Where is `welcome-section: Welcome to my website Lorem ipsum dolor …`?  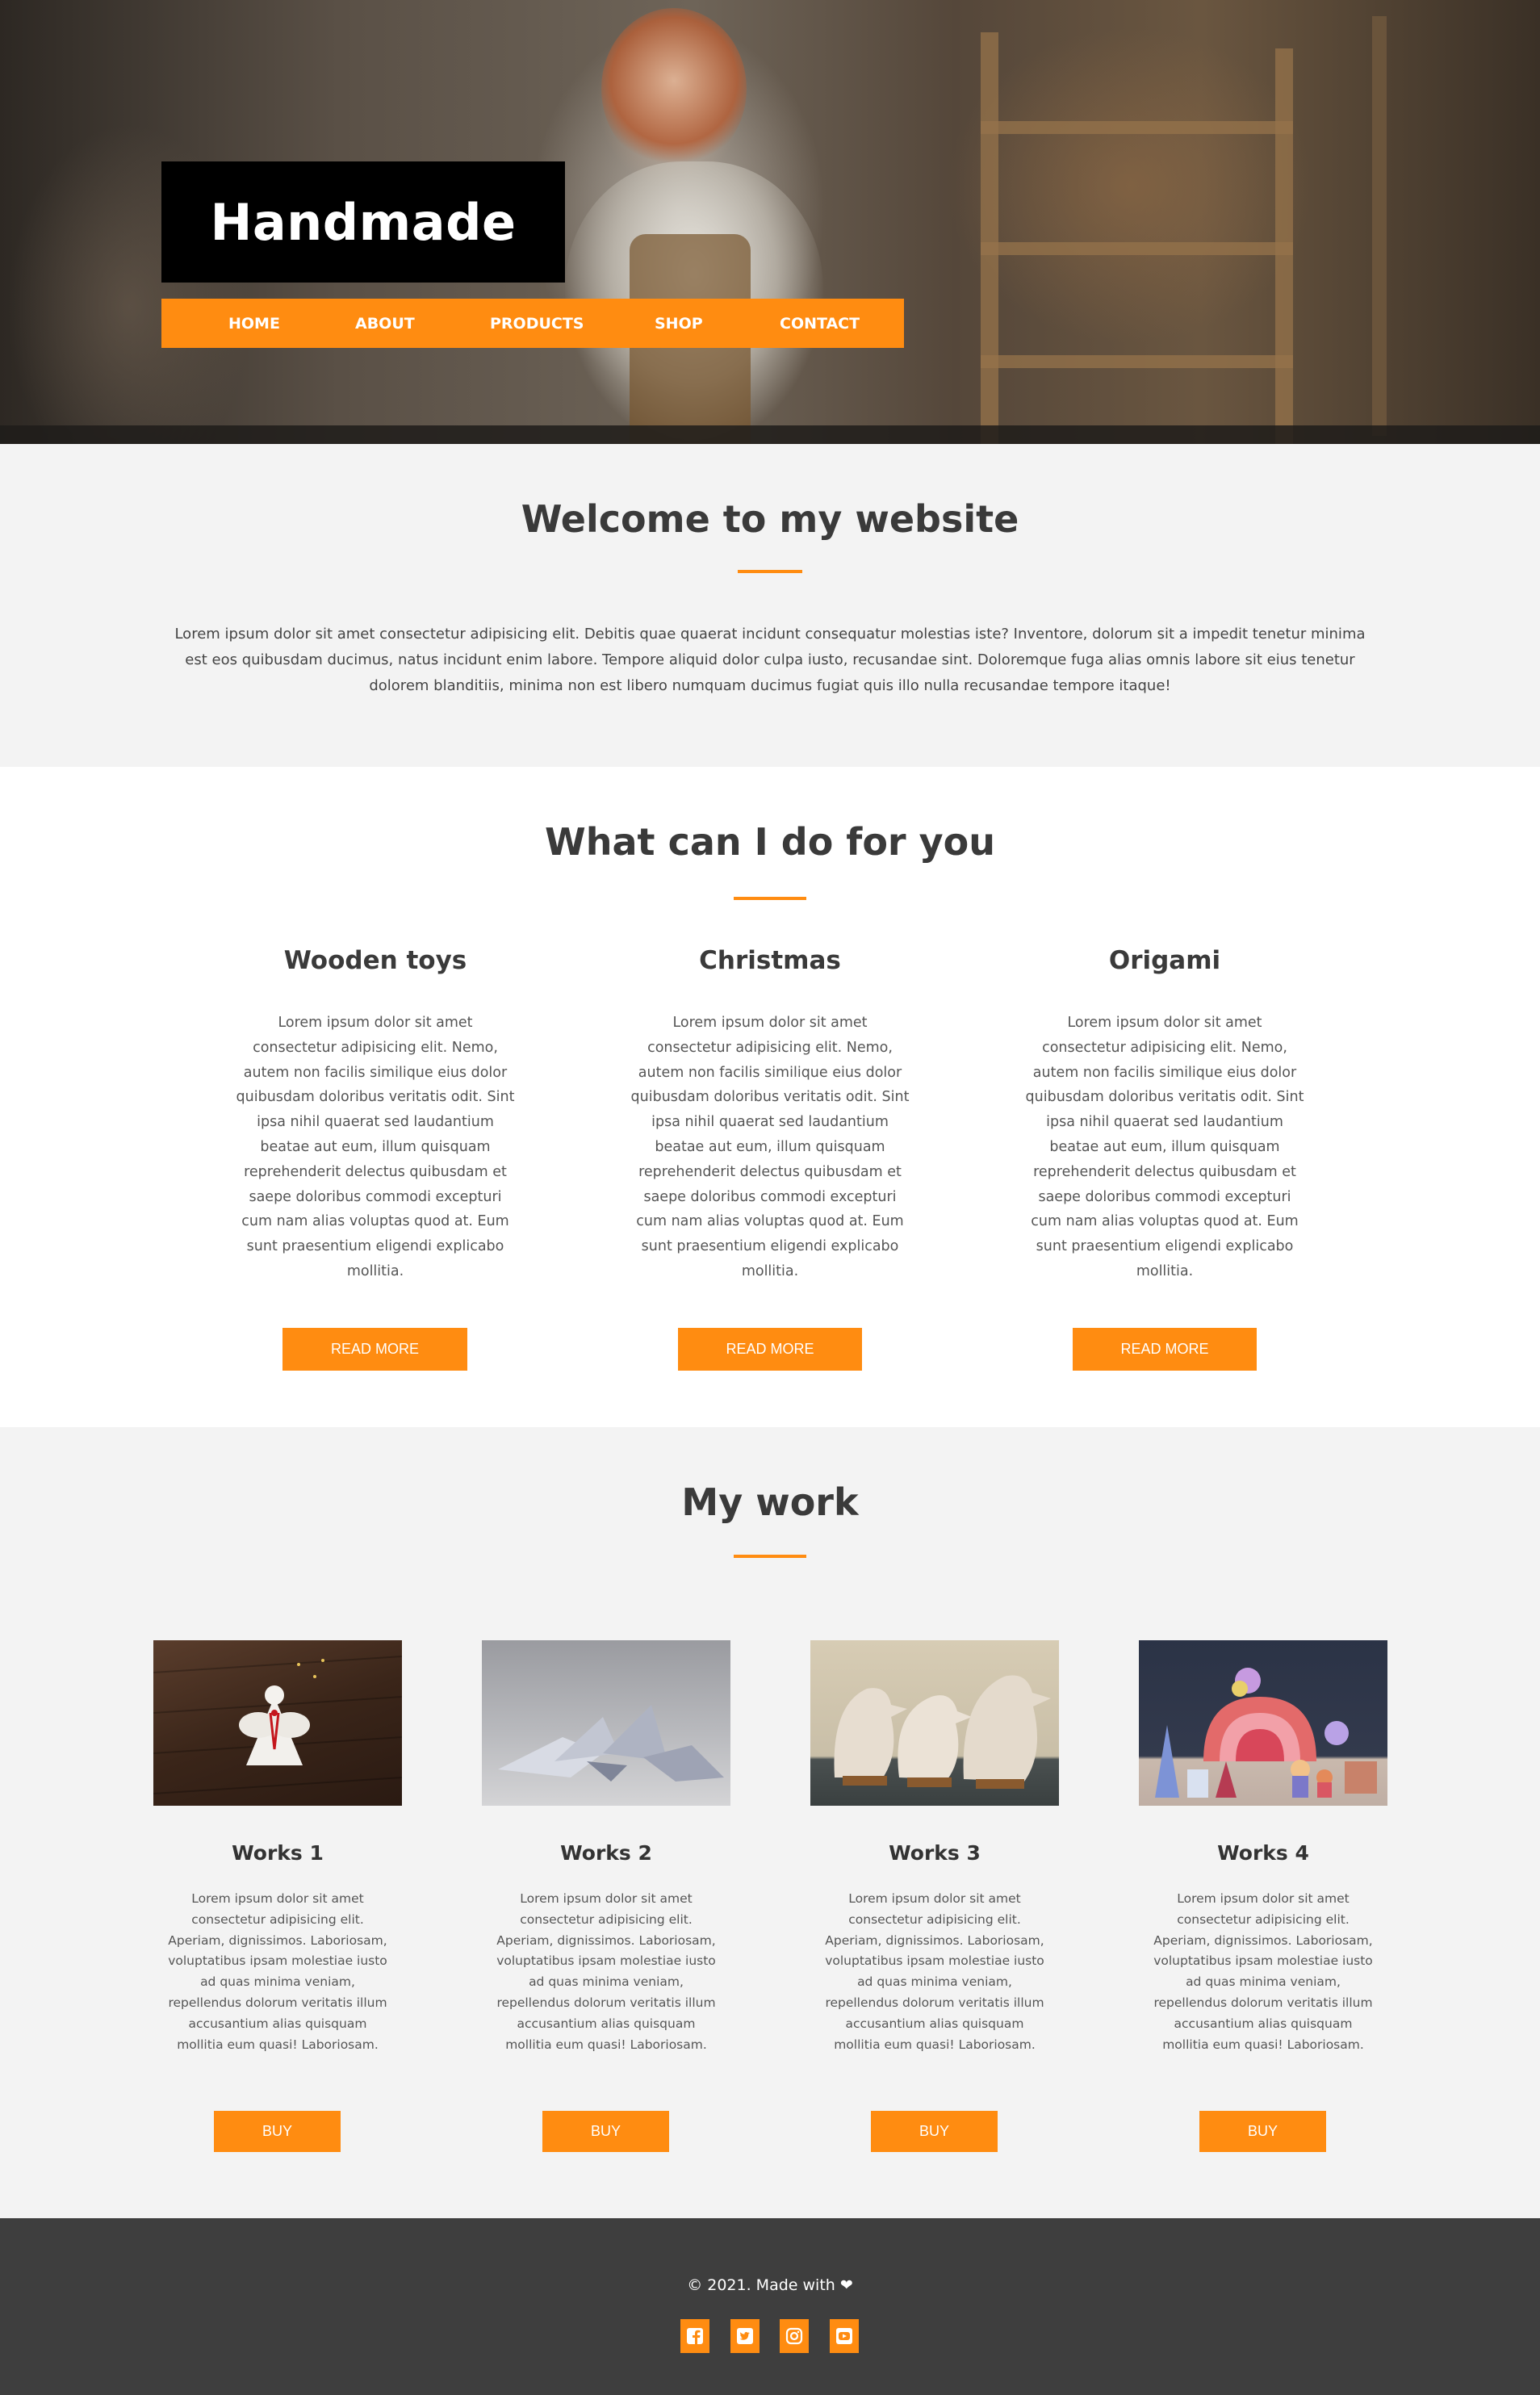 welcome-section: Welcome to my website Lorem ipsum dolor … is located at coordinates (770, 605).